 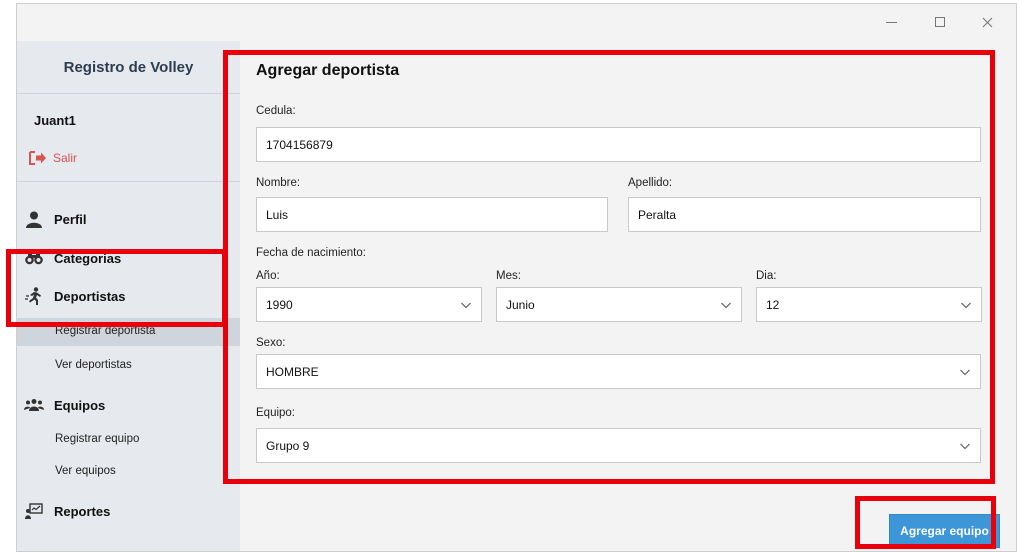 What do you see at coordinates (128, 181) in the screenshot?
I see `sidebar-divider` at bounding box center [128, 181].